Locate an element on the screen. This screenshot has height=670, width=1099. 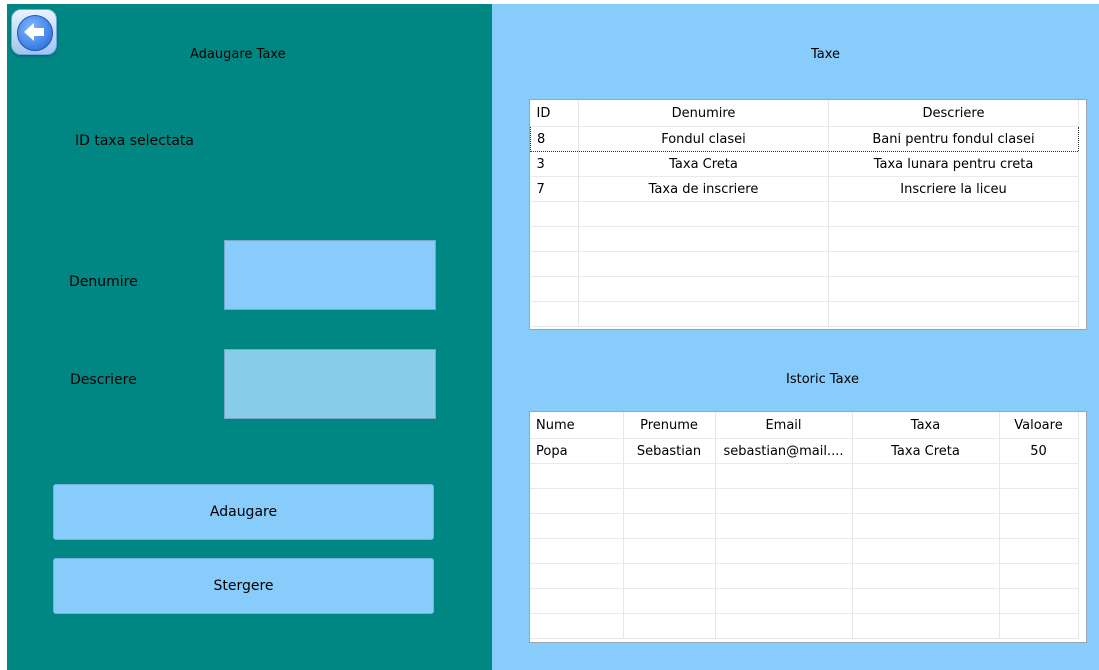
table-cell: Sebastian is located at coordinates (669, 451).